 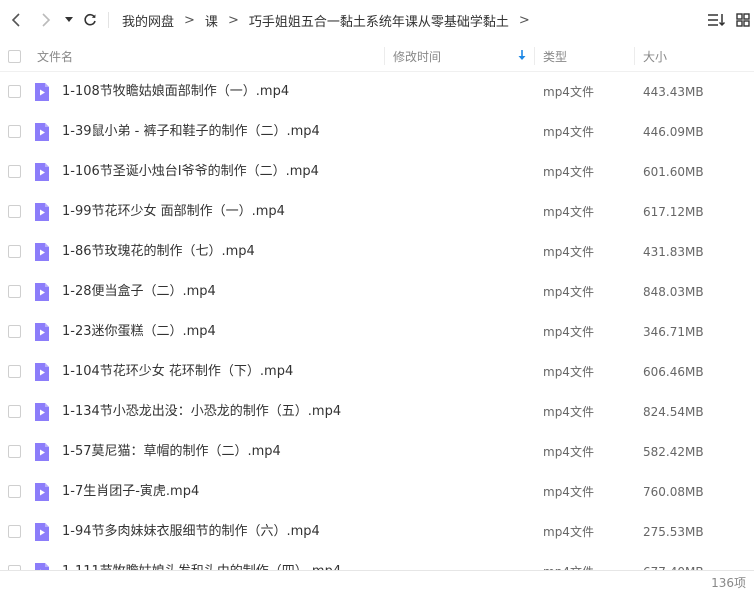 I want to click on file-size: 601.60MB, so click(x=673, y=172).